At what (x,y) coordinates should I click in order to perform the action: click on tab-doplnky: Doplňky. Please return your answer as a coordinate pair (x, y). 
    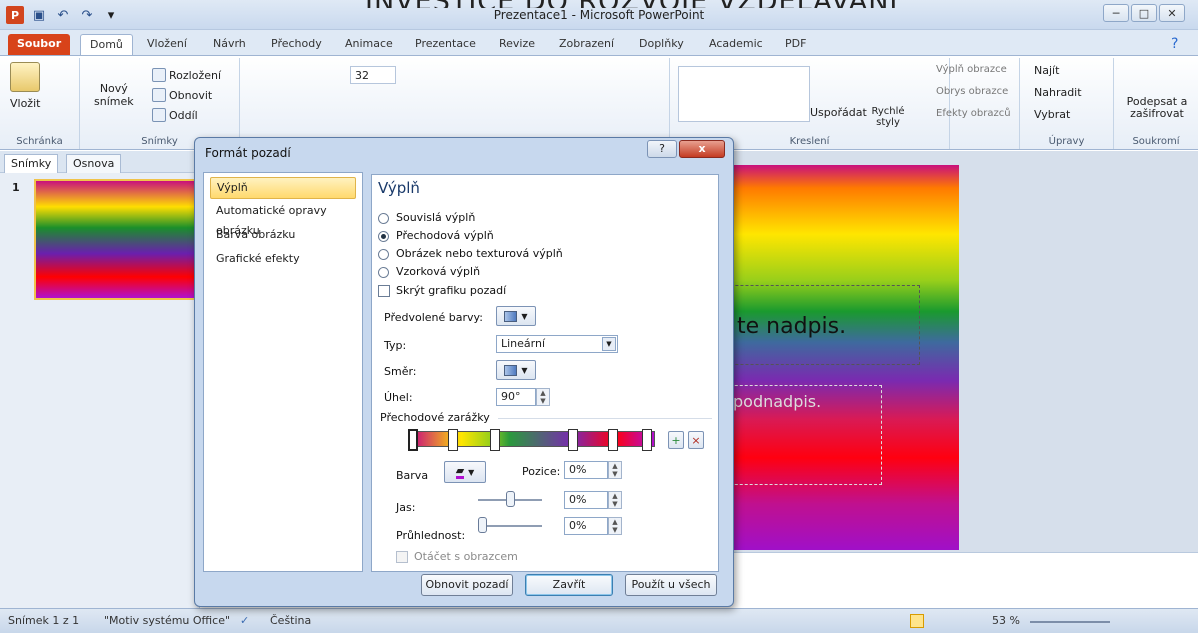
    Looking at the image, I should click on (661, 45).